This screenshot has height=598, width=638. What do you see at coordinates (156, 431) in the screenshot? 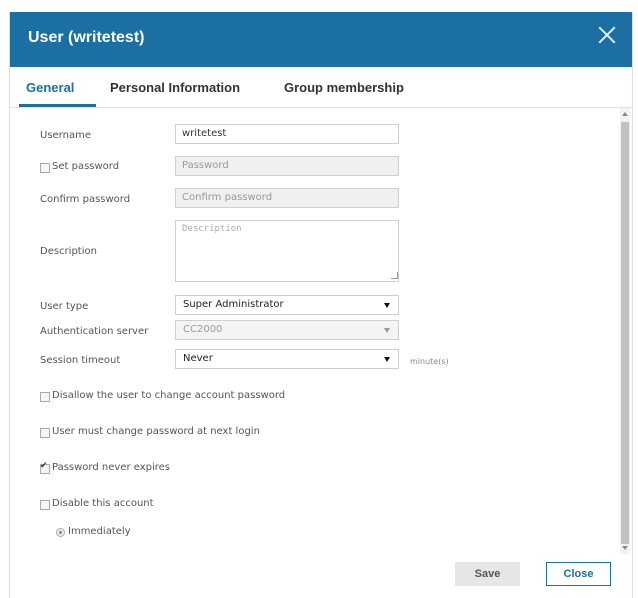
I see `must-change-label: User must change password at next login` at bounding box center [156, 431].